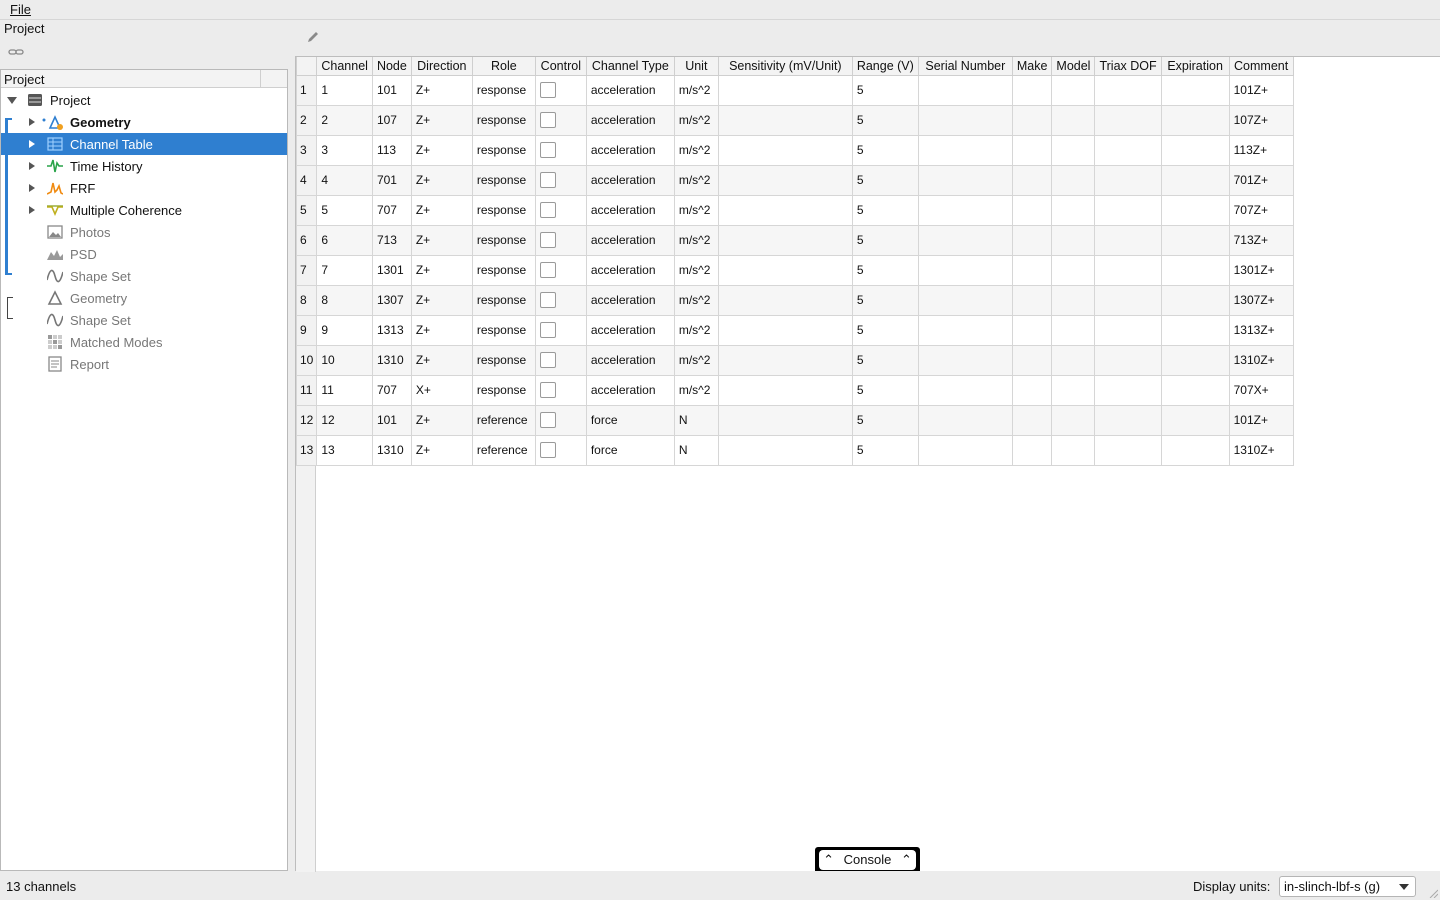  Describe the element at coordinates (1128, 66) in the screenshot. I see `column-header: Triax DOF` at that location.